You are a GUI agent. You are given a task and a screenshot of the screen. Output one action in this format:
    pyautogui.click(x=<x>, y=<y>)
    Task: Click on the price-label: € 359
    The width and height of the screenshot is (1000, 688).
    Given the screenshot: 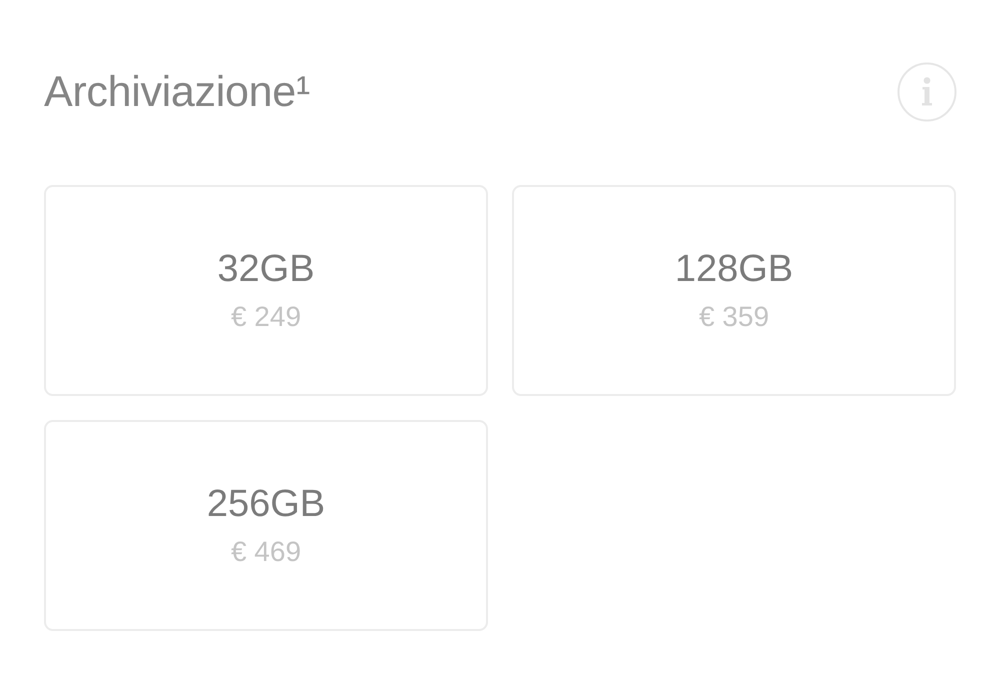 What is the action you would take?
    pyautogui.click(x=734, y=317)
    